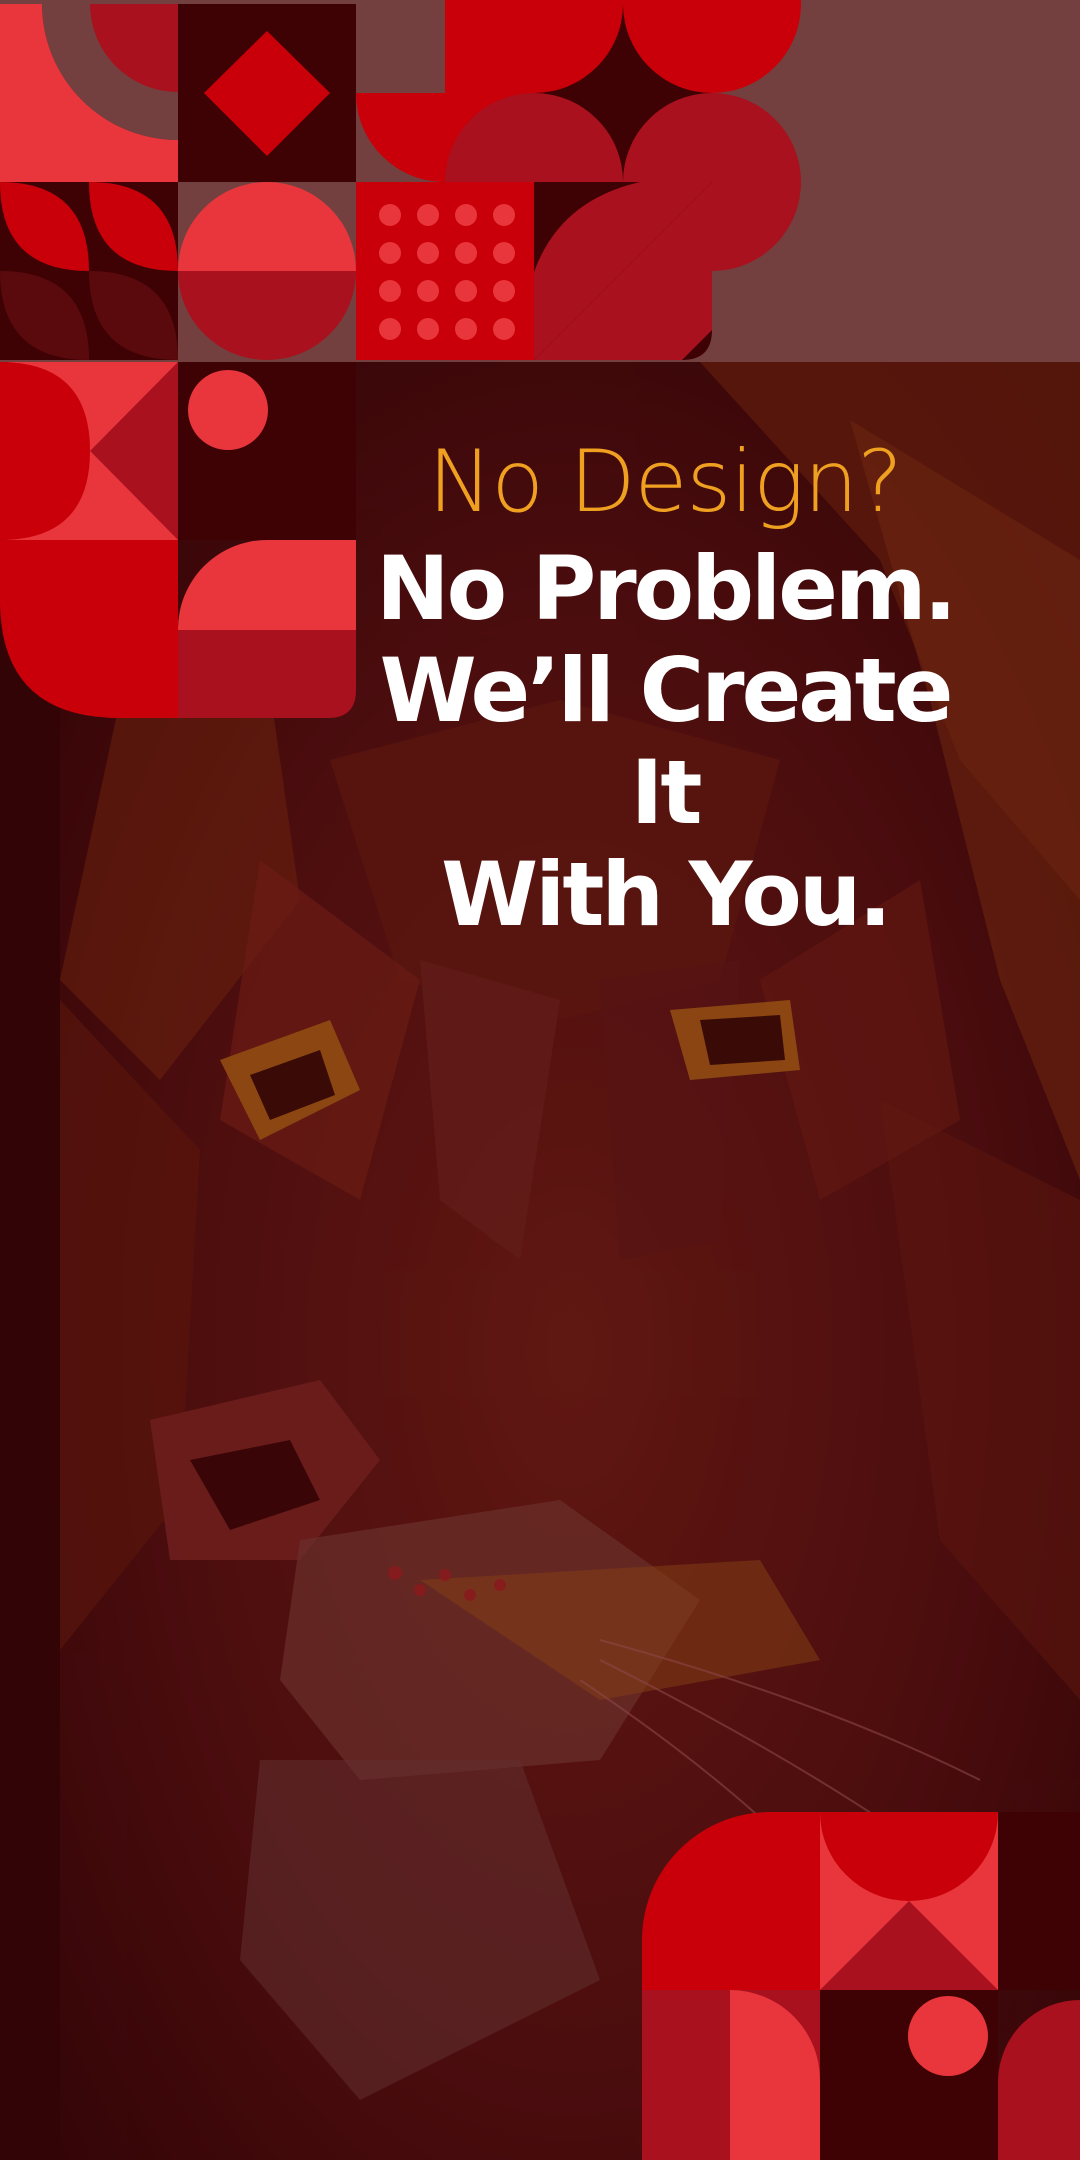 The width and height of the screenshot is (1080, 2160). I want to click on headline-line-2: We’ll Create, so click(666, 690).